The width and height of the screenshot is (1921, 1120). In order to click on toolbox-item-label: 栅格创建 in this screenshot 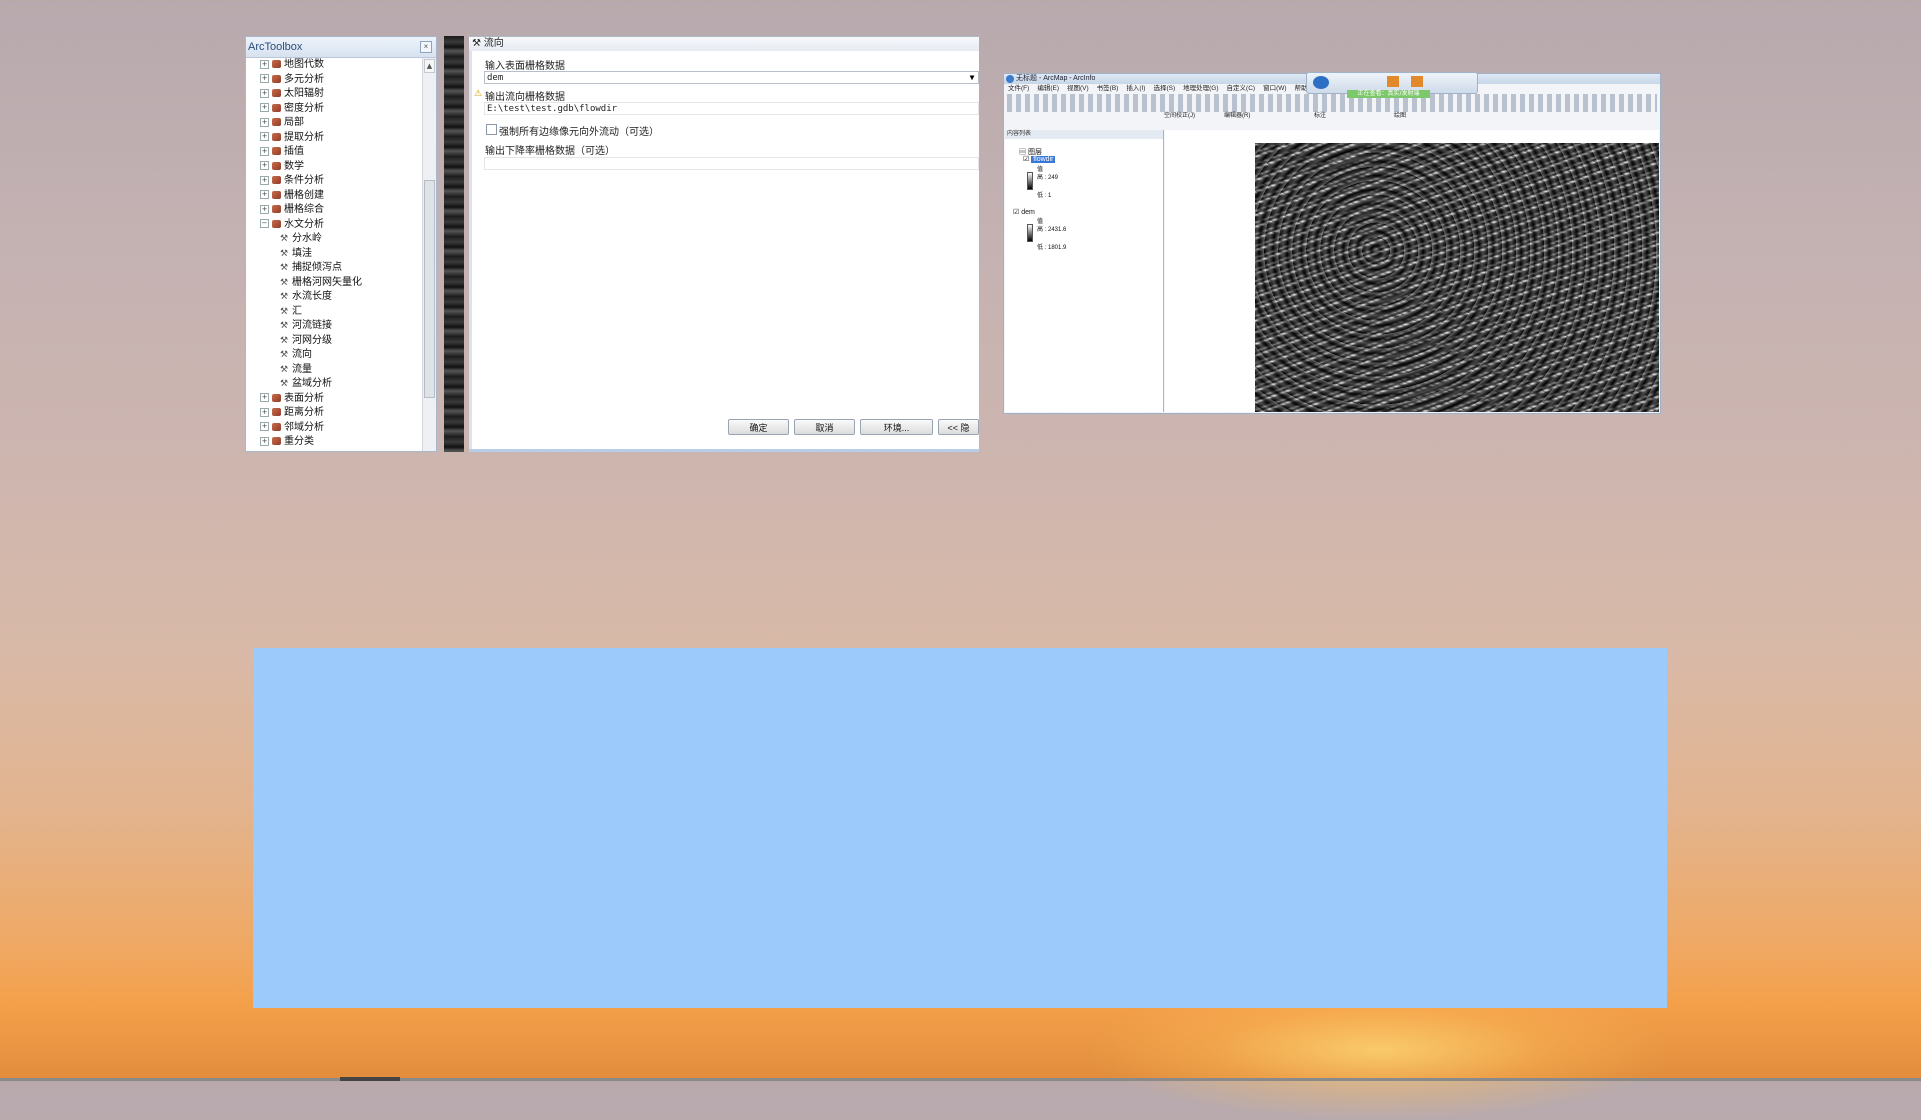, I will do `click(304, 195)`.